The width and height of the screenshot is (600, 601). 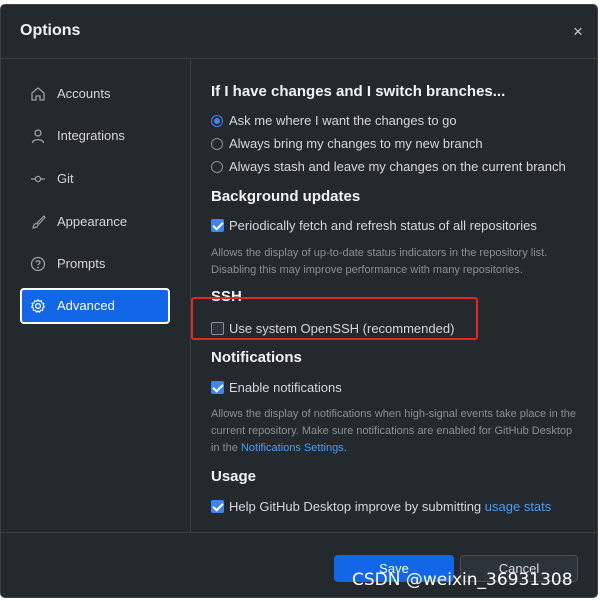 What do you see at coordinates (65, 178) in the screenshot?
I see `sidebar-item-label: Git` at bounding box center [65, 178].